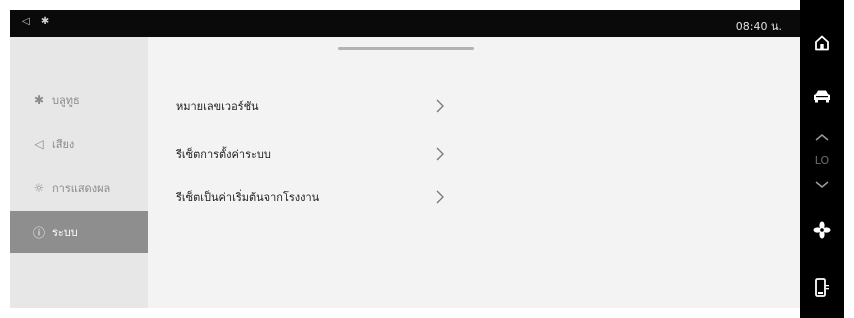 This screenshot has height=318, width=854. I want to click on settings-sidebar: ✱ บลูทูธ ◁ เสียง ☼ การแสดงผล ⓘ ระบบ, so click(79, 177).